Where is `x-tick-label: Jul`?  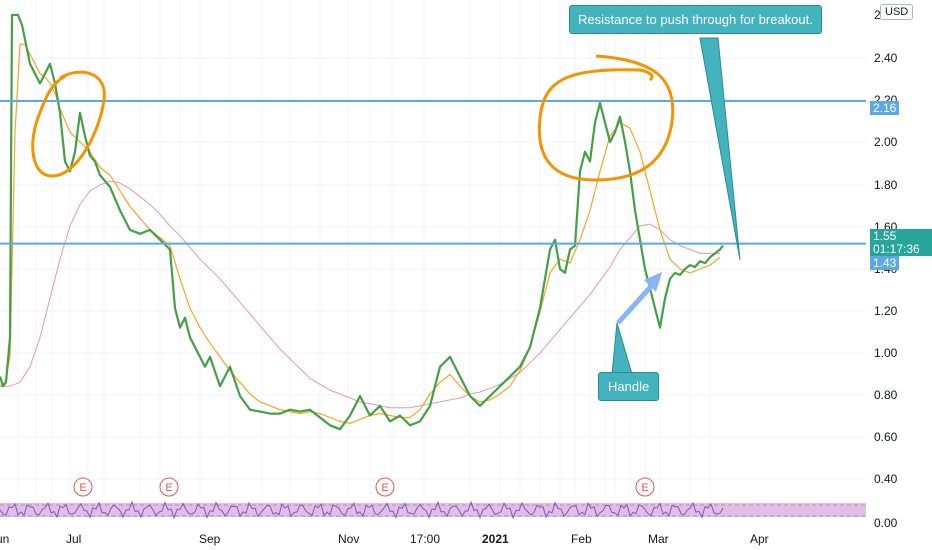
x-tick-label: Jul is located at coordinates (73, 539).